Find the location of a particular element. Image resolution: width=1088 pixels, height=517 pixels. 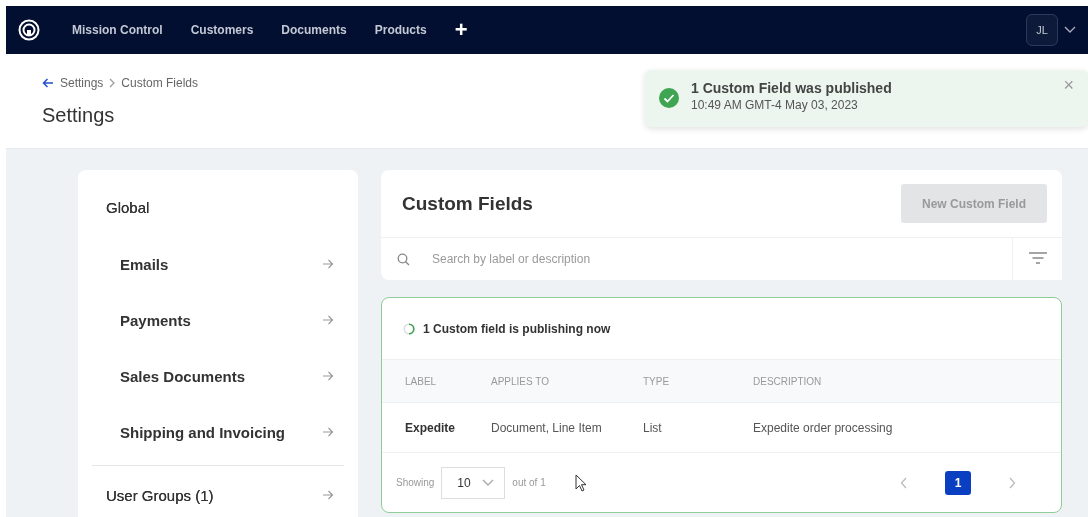

toast-time: 10:49 AM GMT-4 May 03, 2023 is located at coordinates (775, 105).